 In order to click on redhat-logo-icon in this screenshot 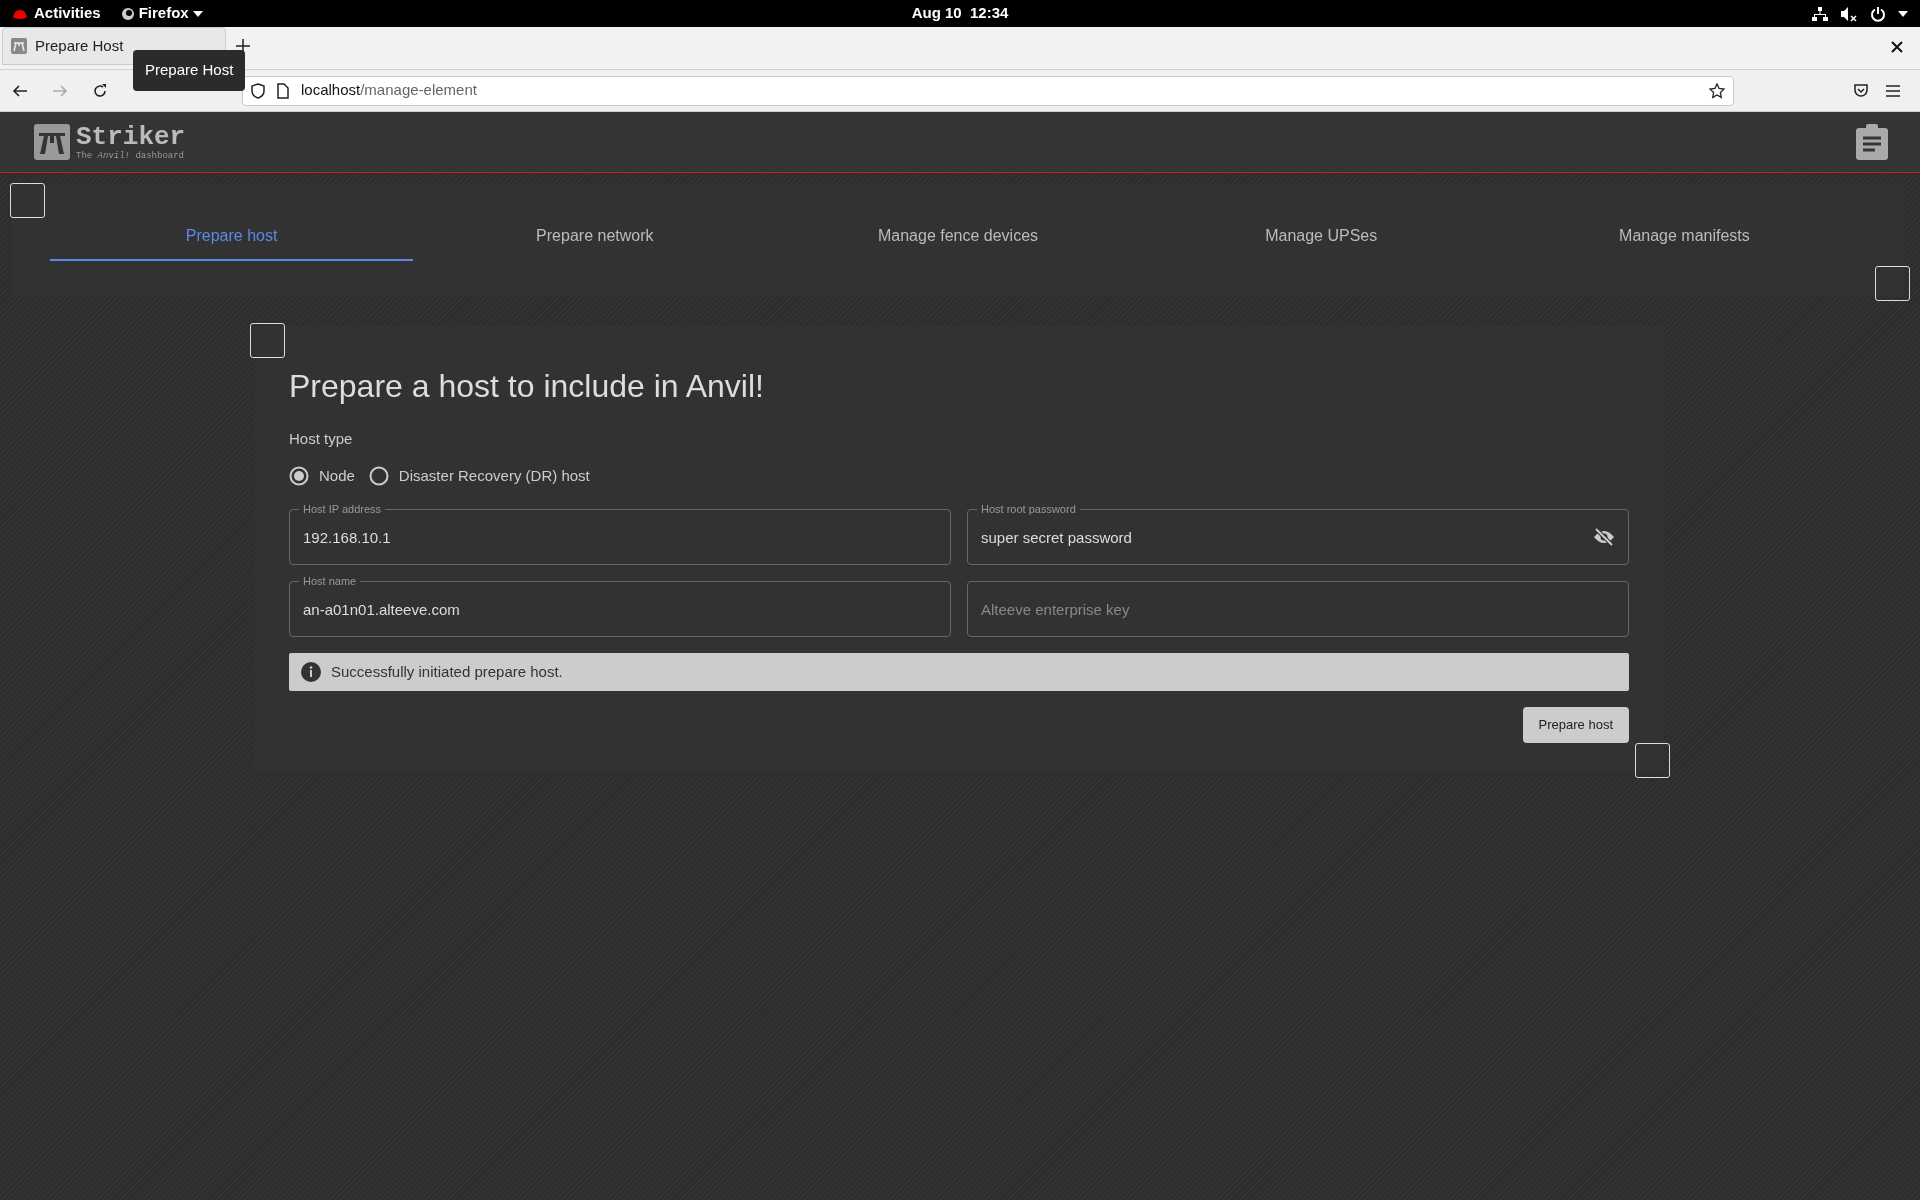, I will do `click(20, 13)`.